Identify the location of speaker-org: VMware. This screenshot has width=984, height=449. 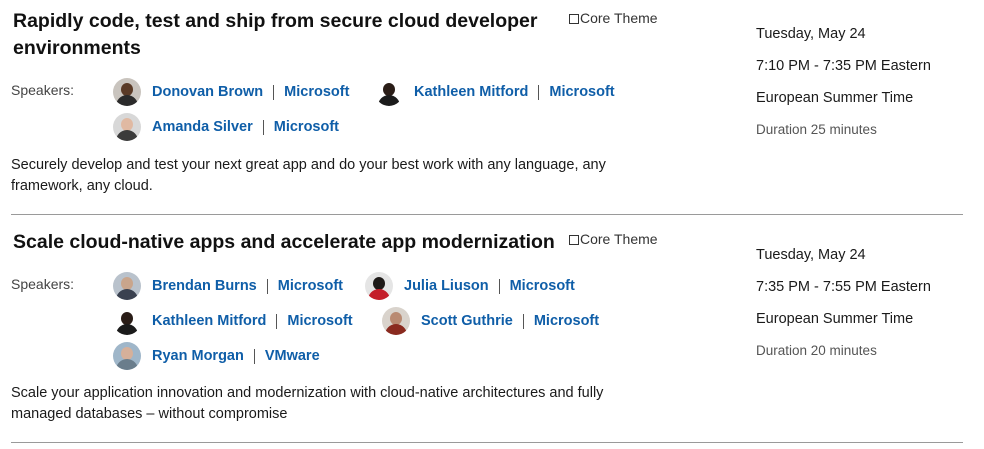
(292, 356).